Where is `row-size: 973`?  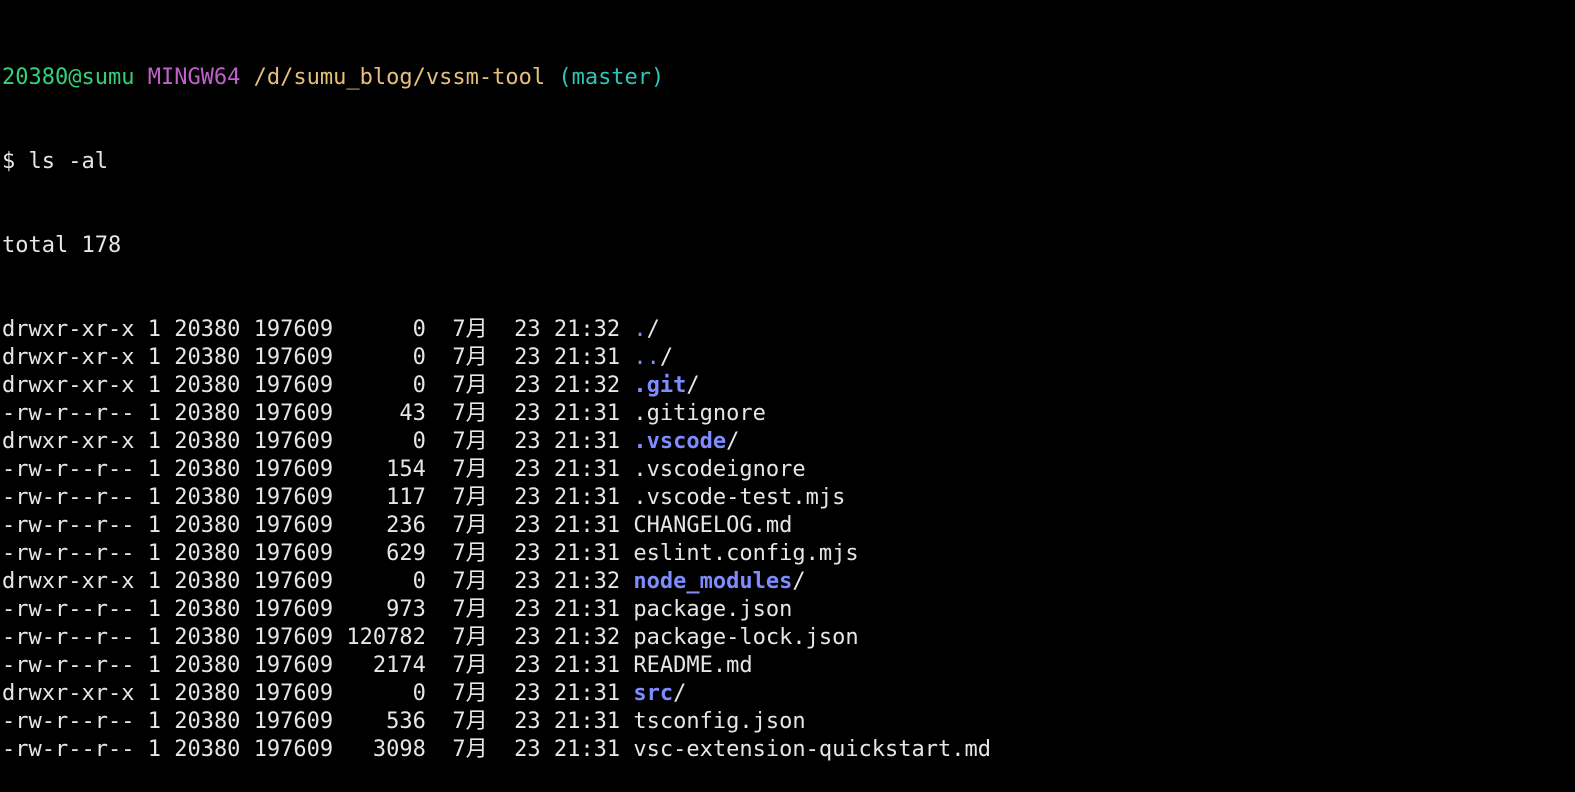 row-size: 973 is located at coordinates (386, 609).